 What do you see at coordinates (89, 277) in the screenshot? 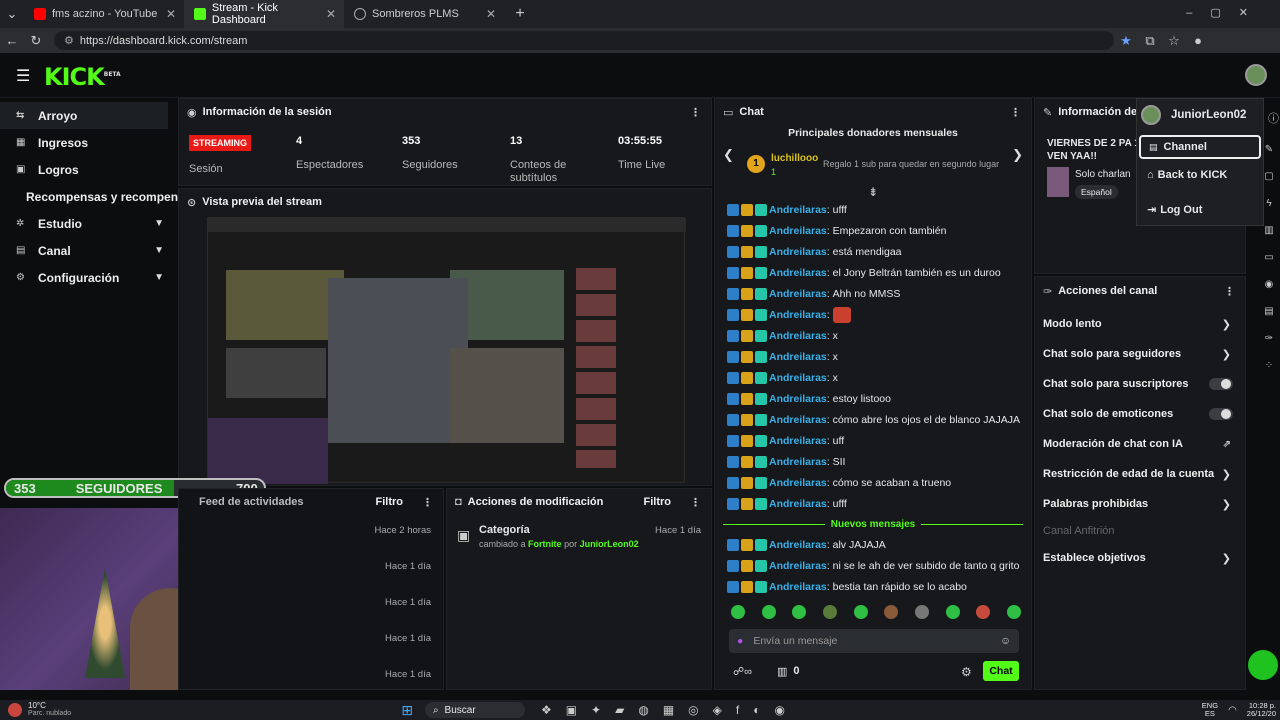
I see `sidebar-item-configuracion: ⚙ Configuración ▼` at bounding box center [89, 277].